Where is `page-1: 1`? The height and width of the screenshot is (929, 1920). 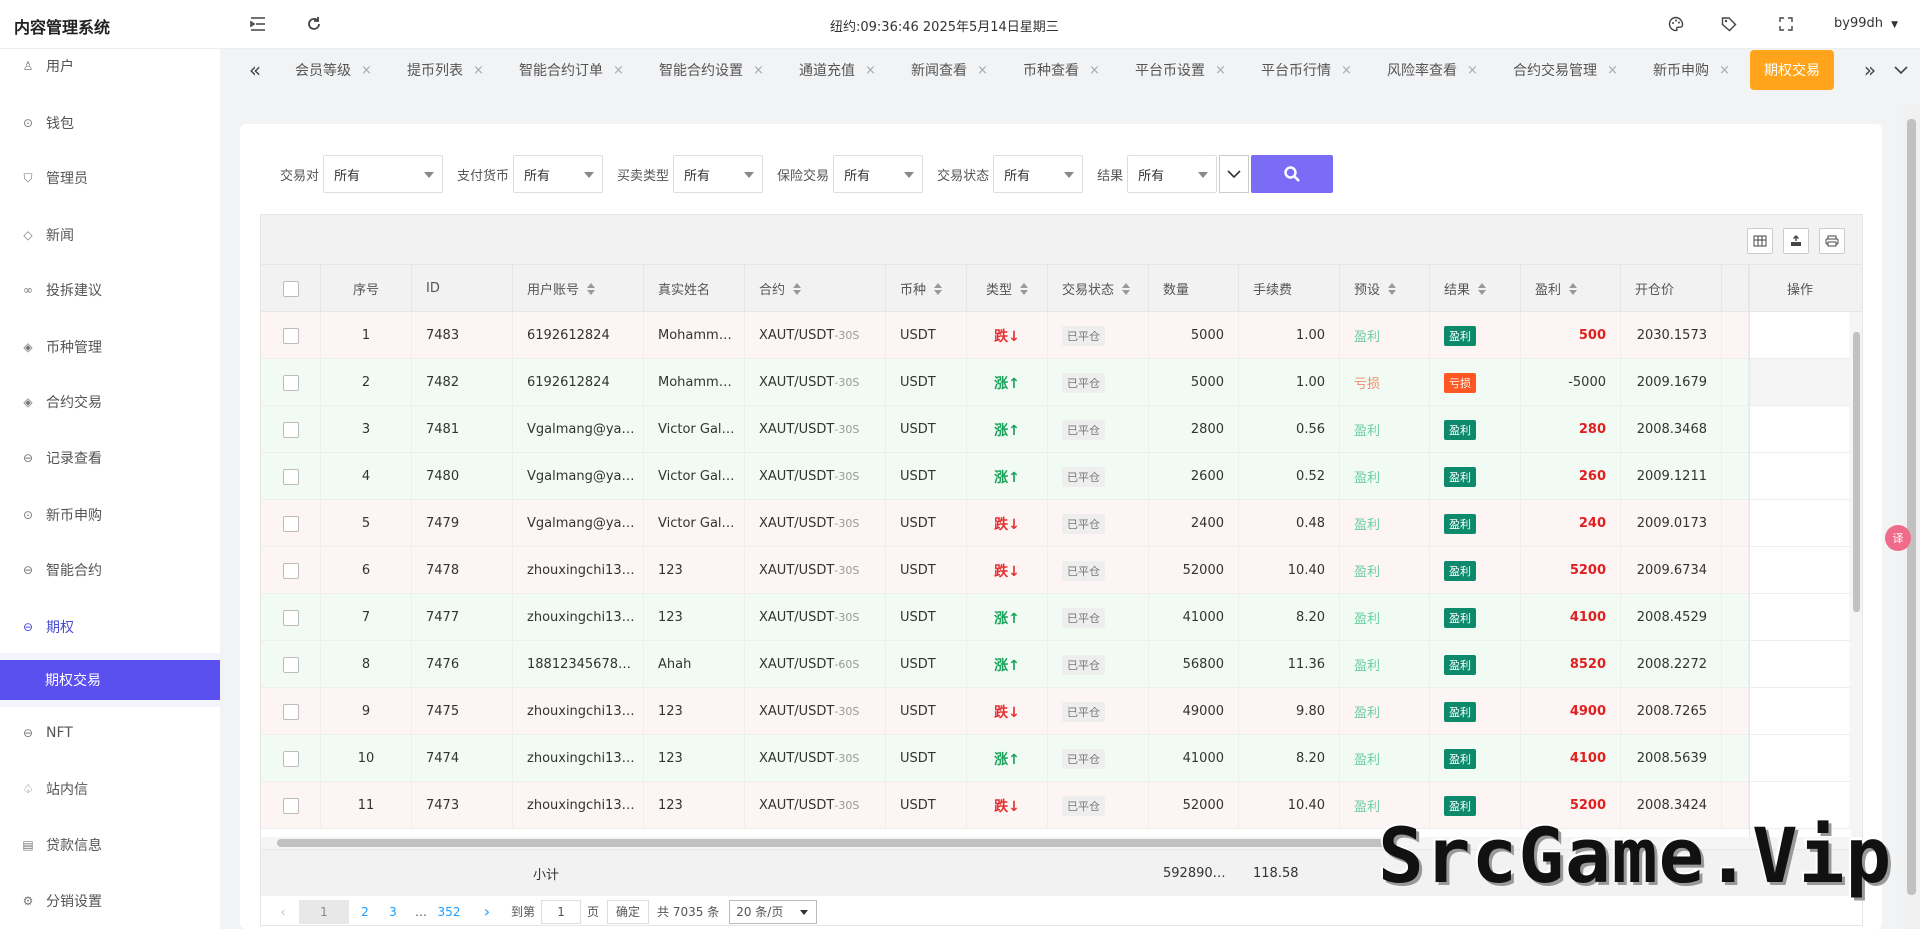
page-1: 1 is located at coordinates (324, 911).